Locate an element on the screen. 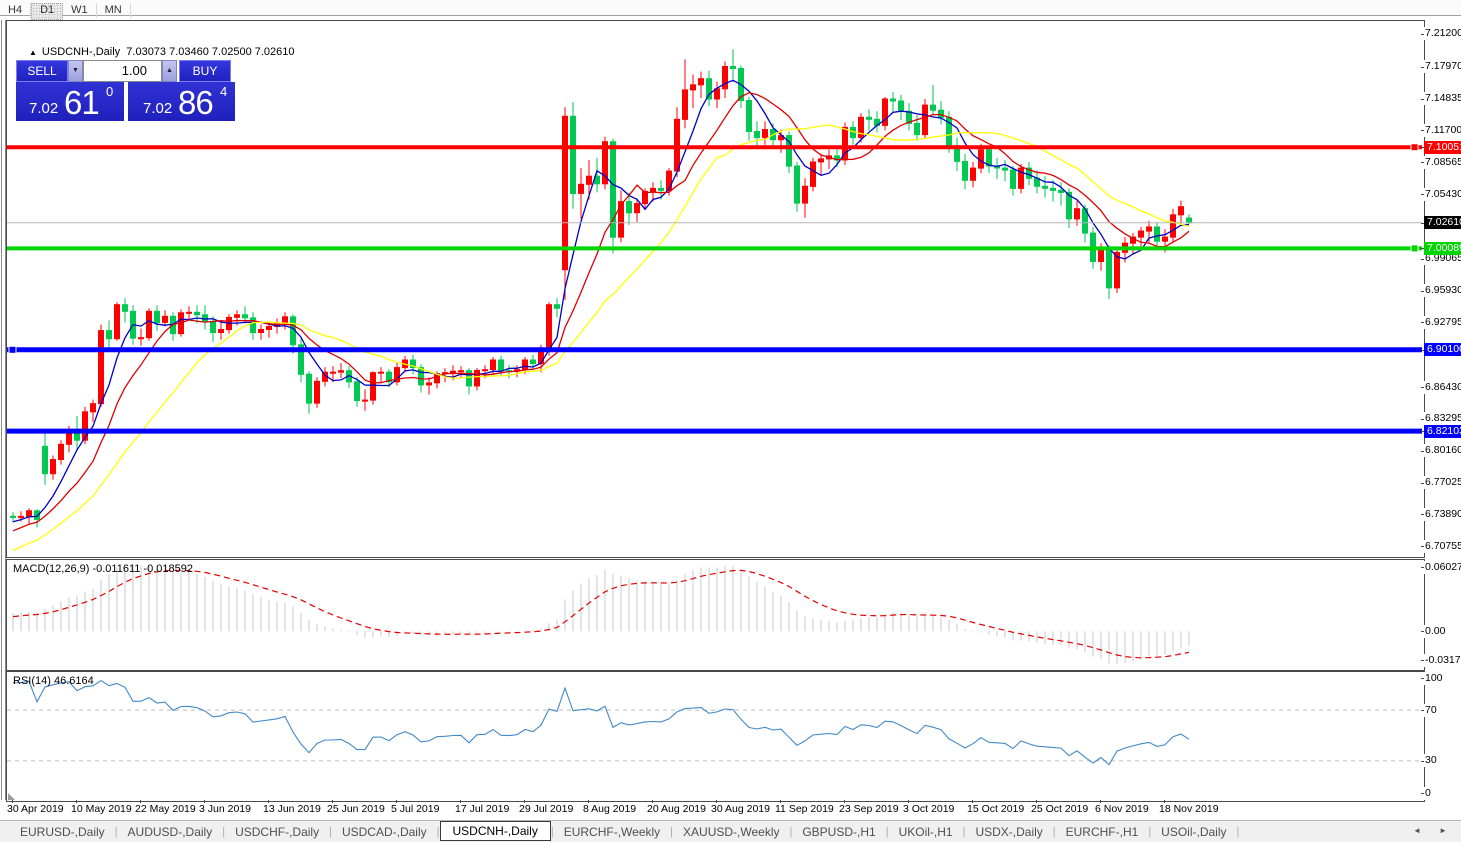  chart-tab-eurusd-daily: EURUSD-,Daily is located at coordinates (62, 832).